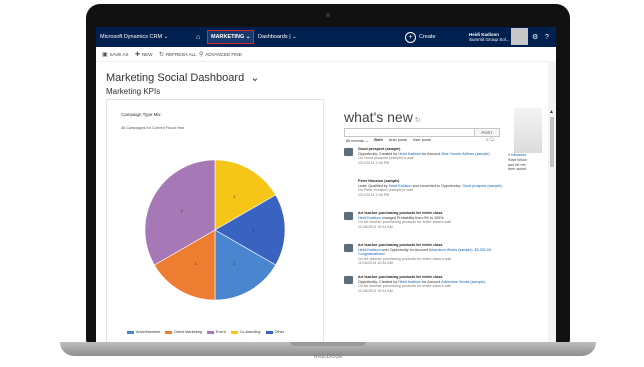 The width and height of the screenshot is (644, 367). Describe the element at coordinates (487, 132) in the screenshot. I see `post-button: POST` at that location.